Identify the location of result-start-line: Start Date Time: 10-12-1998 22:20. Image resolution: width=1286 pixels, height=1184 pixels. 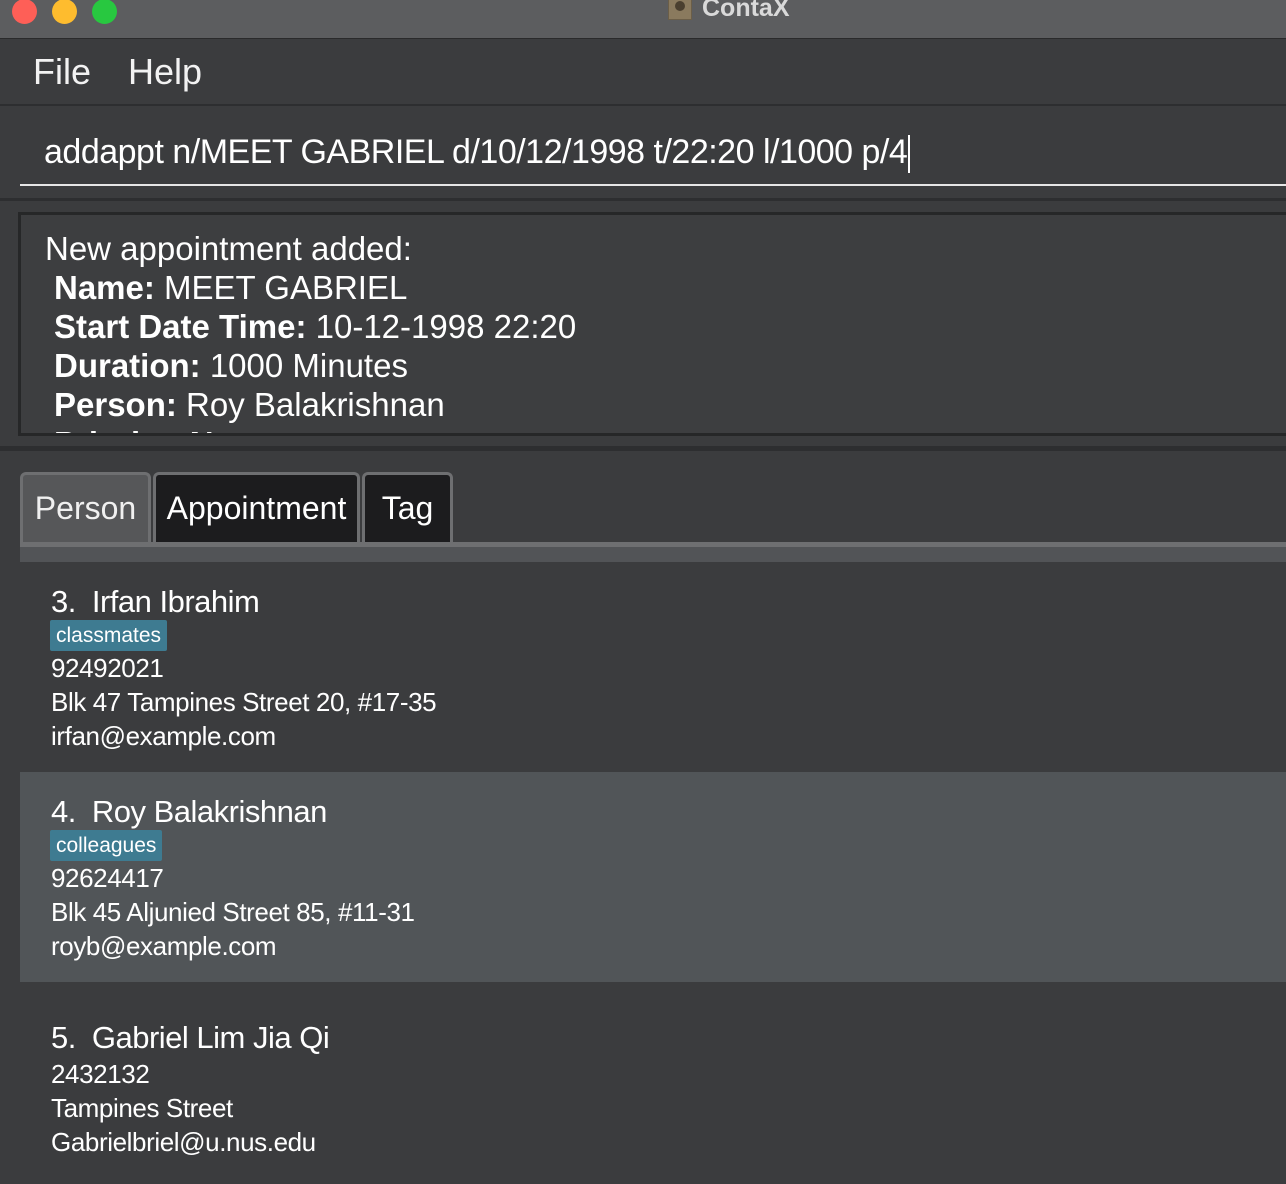
(665, 326).